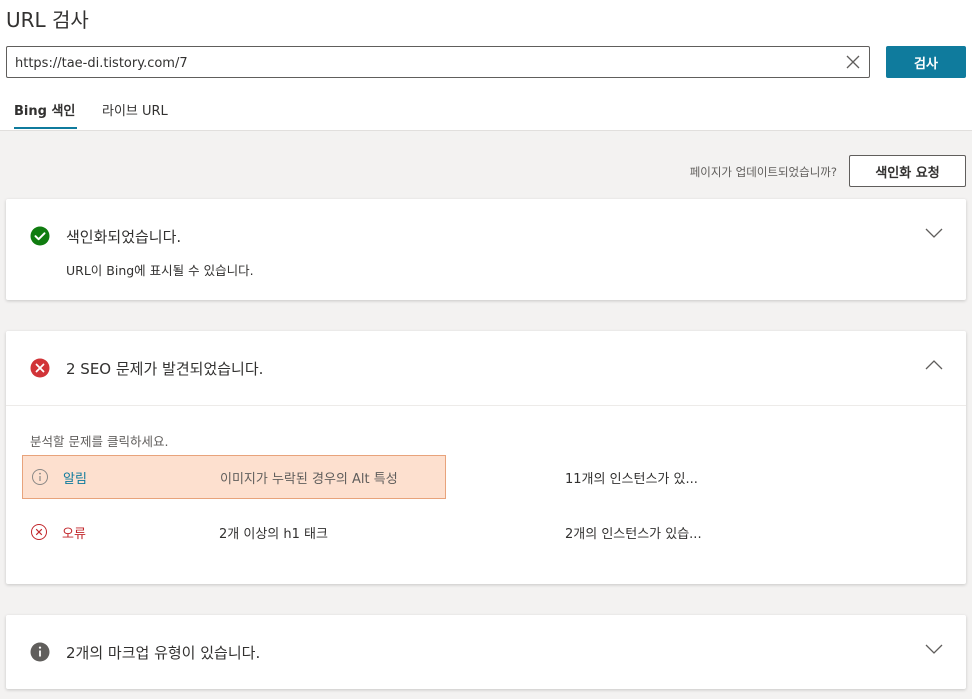 This screenshot has height=699, width=972. Describe the element at coordinates (486, 249) in the screenshot. I see `indexed-status-card: 색인화되었습니다. URL이 Bing에 표시될 수 있습니다.` at that location.